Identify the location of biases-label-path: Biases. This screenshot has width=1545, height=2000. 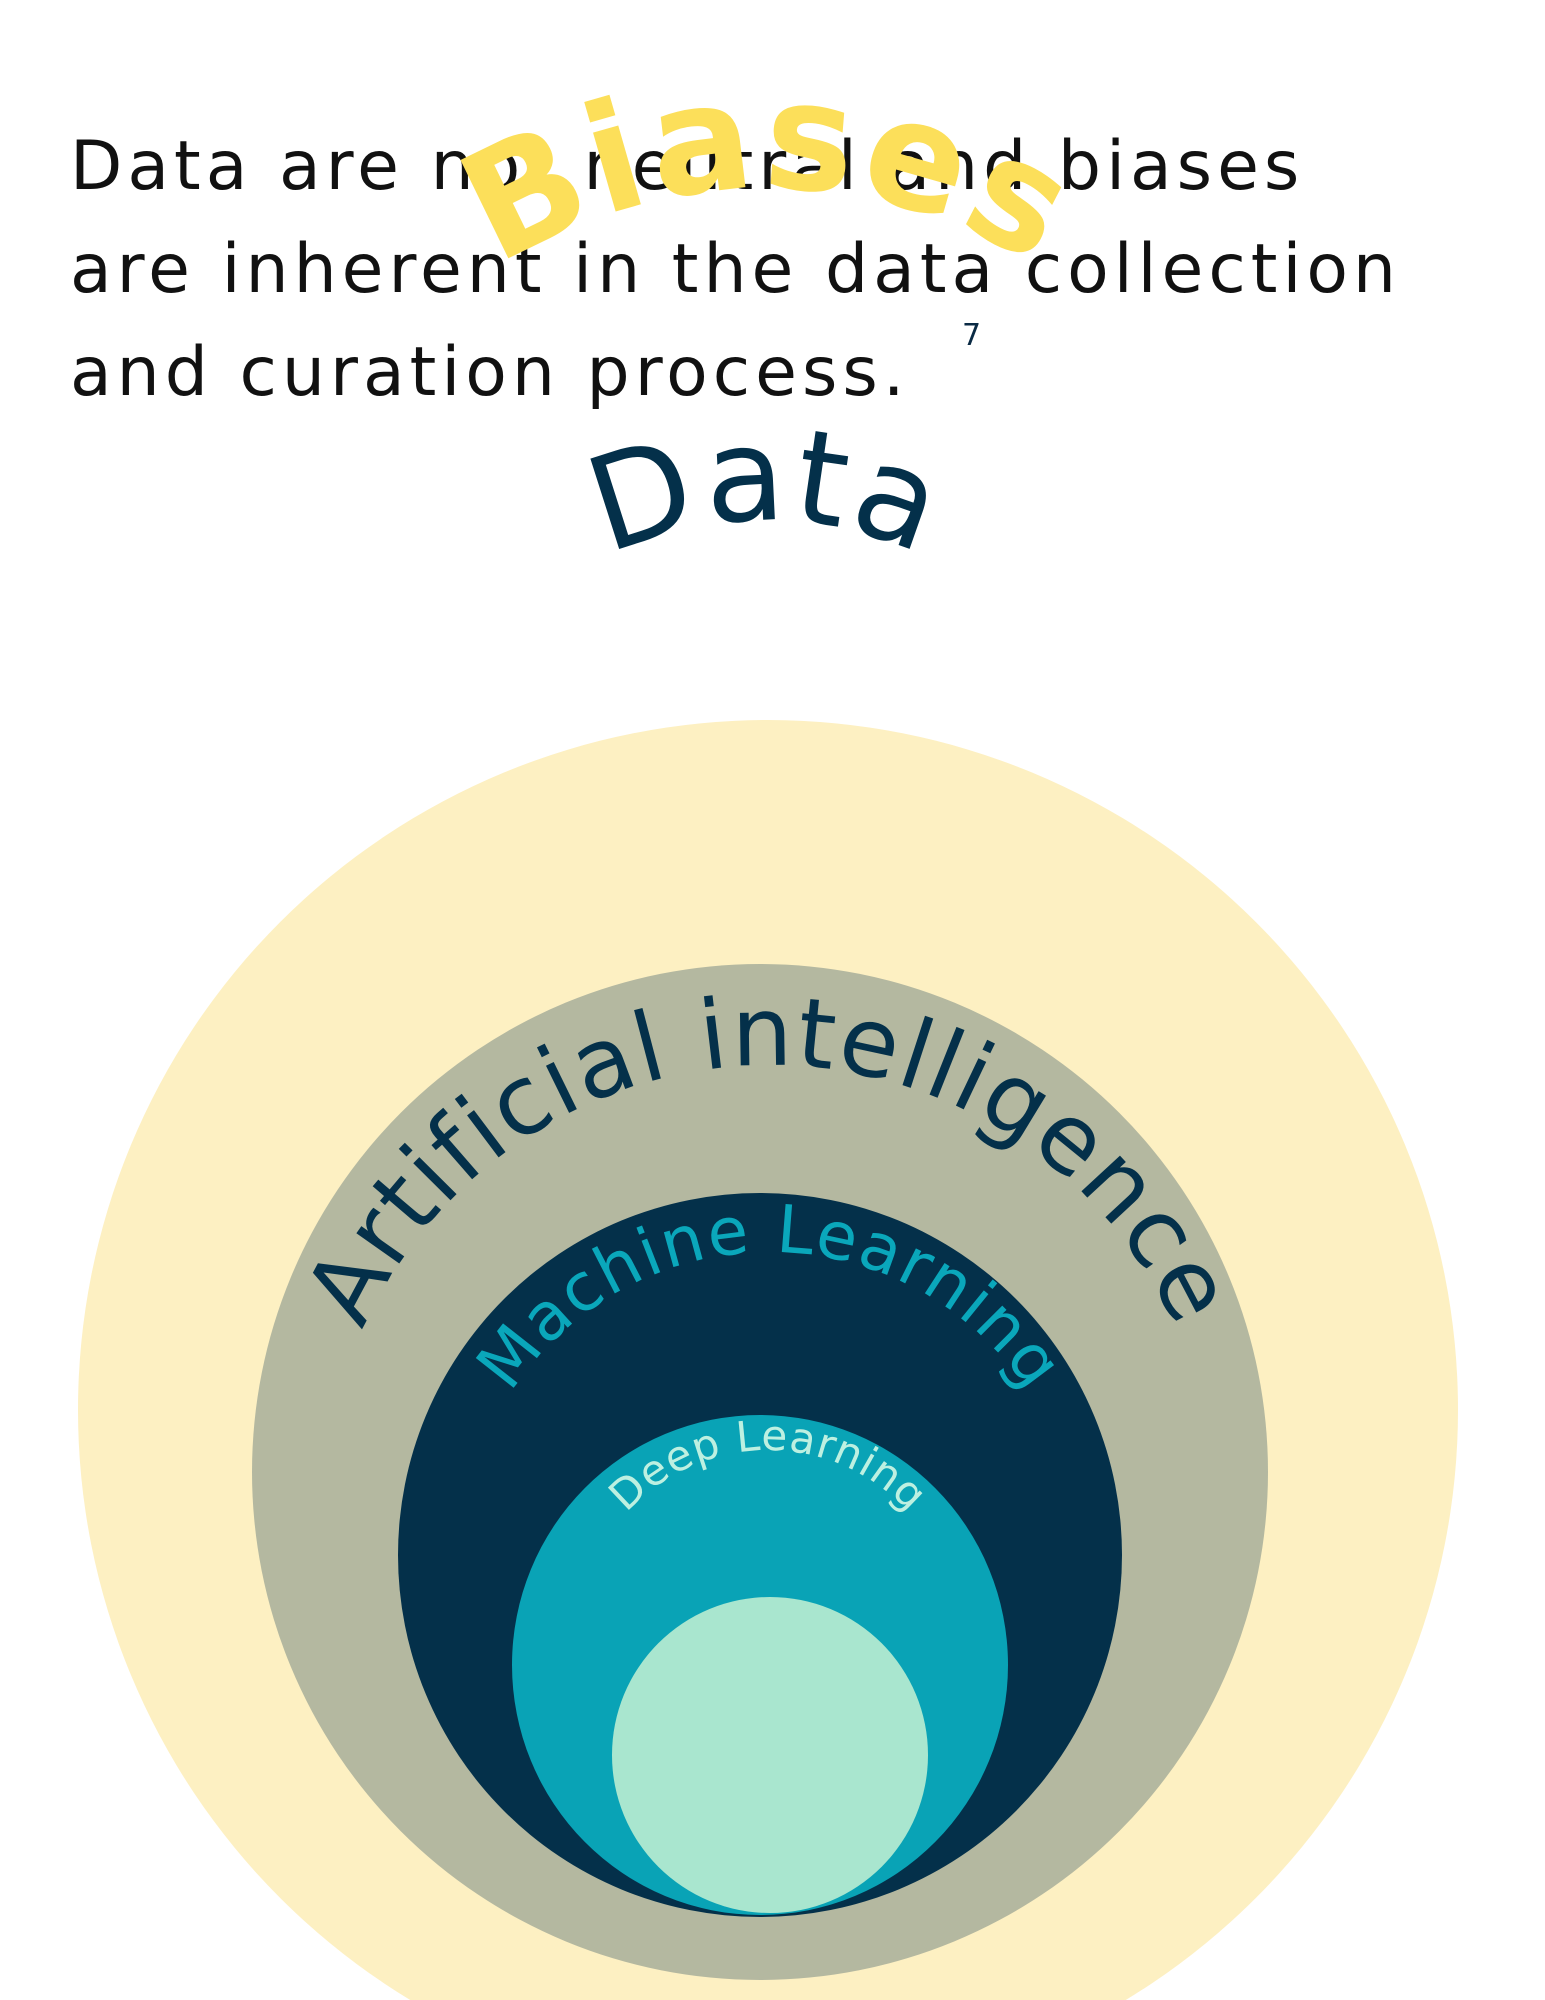
(767, 172).